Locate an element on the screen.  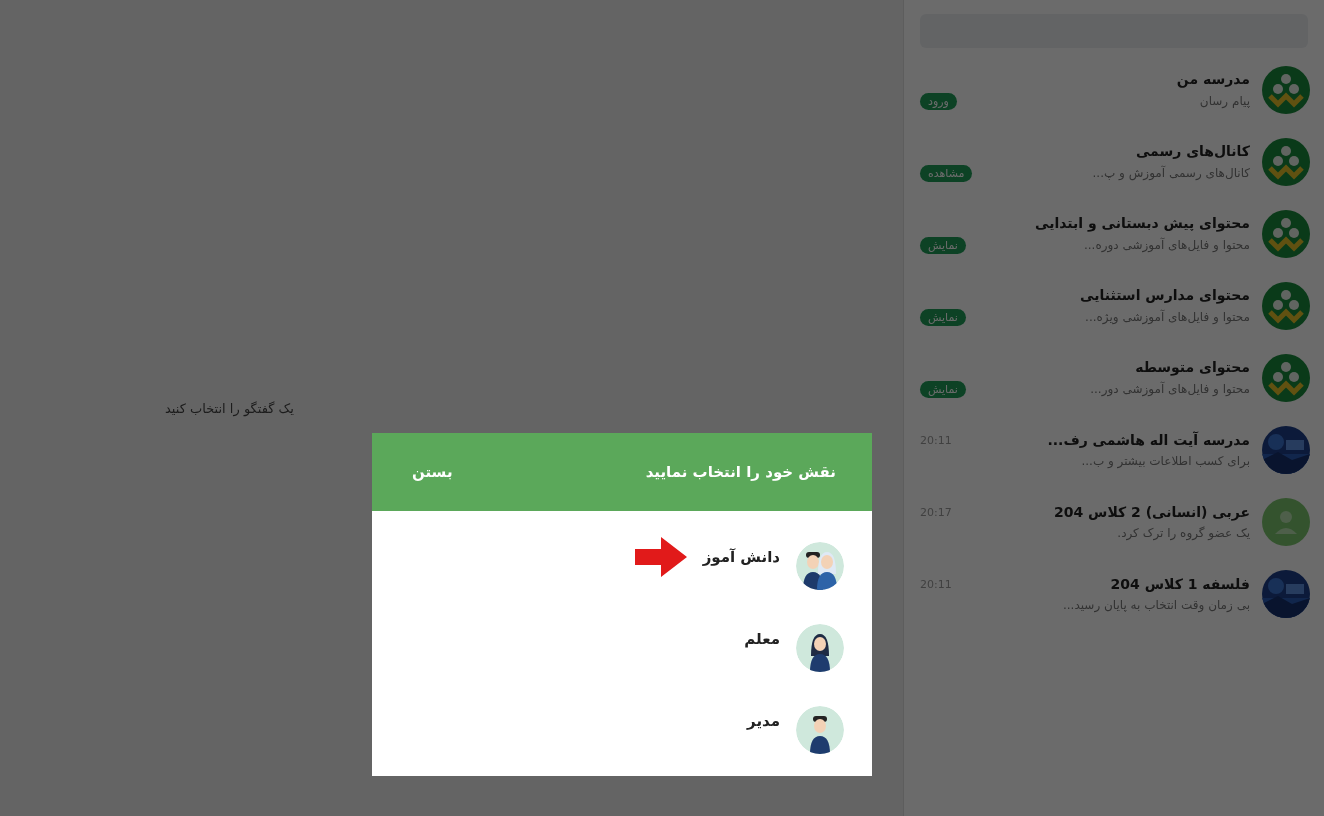
channel-tag: مشاهده is located at coordinates (946, 173).